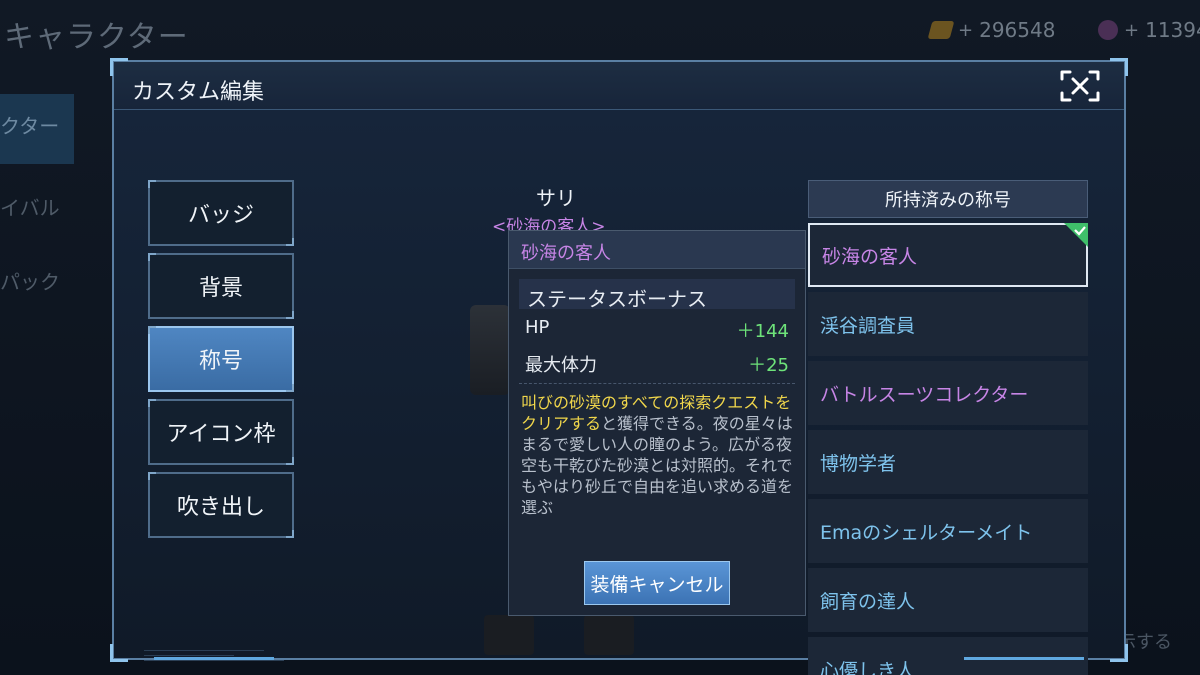 The width and height of the screenshot is (1200, 675). What do you see at coordinates (220, 215) in the screenshot?
I see `tab-label: バッジ` at bounding box center [220, 215].